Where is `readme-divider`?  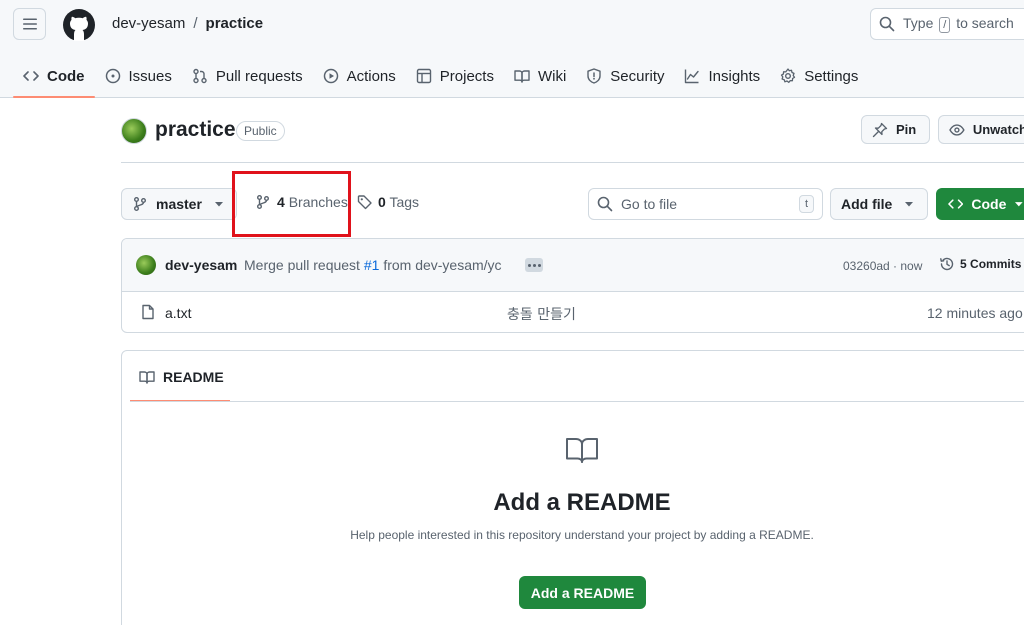 readme-divider is located at coordinates (577, 401).